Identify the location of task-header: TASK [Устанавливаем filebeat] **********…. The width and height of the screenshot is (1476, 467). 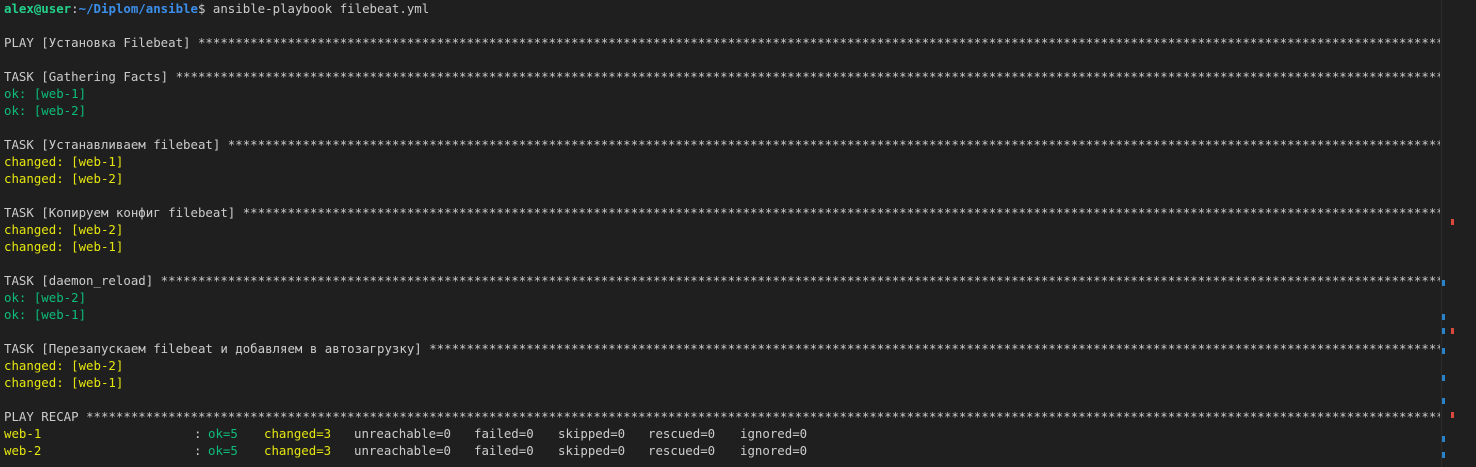
(722, 144).